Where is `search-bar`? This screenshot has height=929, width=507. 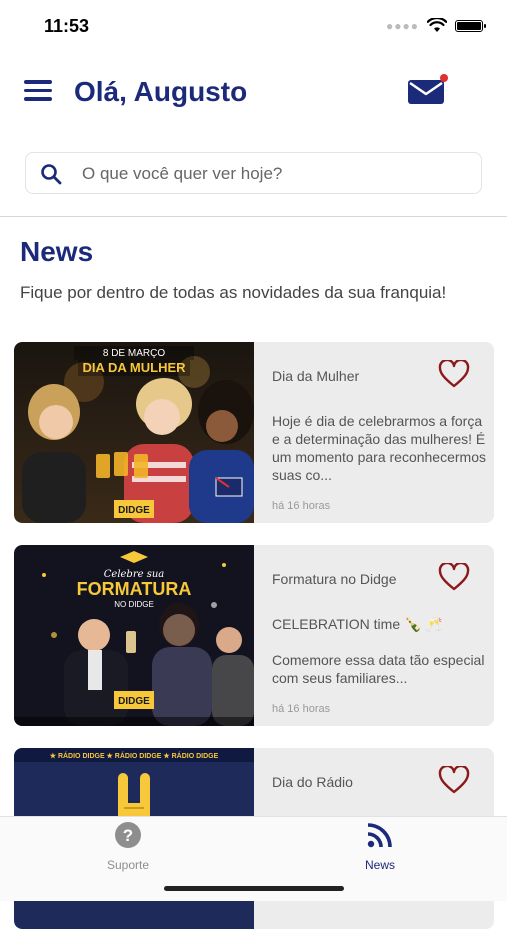
search-bar is located at coordinates (253, 173).